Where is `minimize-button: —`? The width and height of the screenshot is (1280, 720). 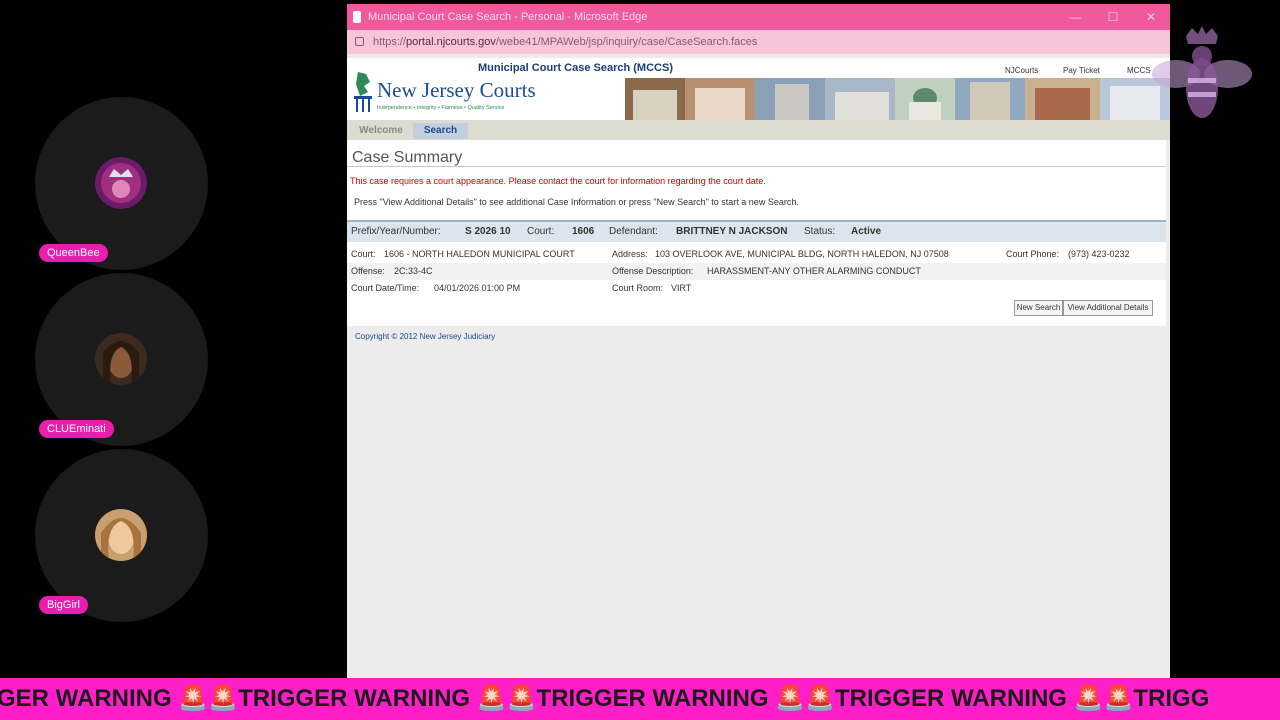
minimize-button: — is located at coordinates (1075, 17).